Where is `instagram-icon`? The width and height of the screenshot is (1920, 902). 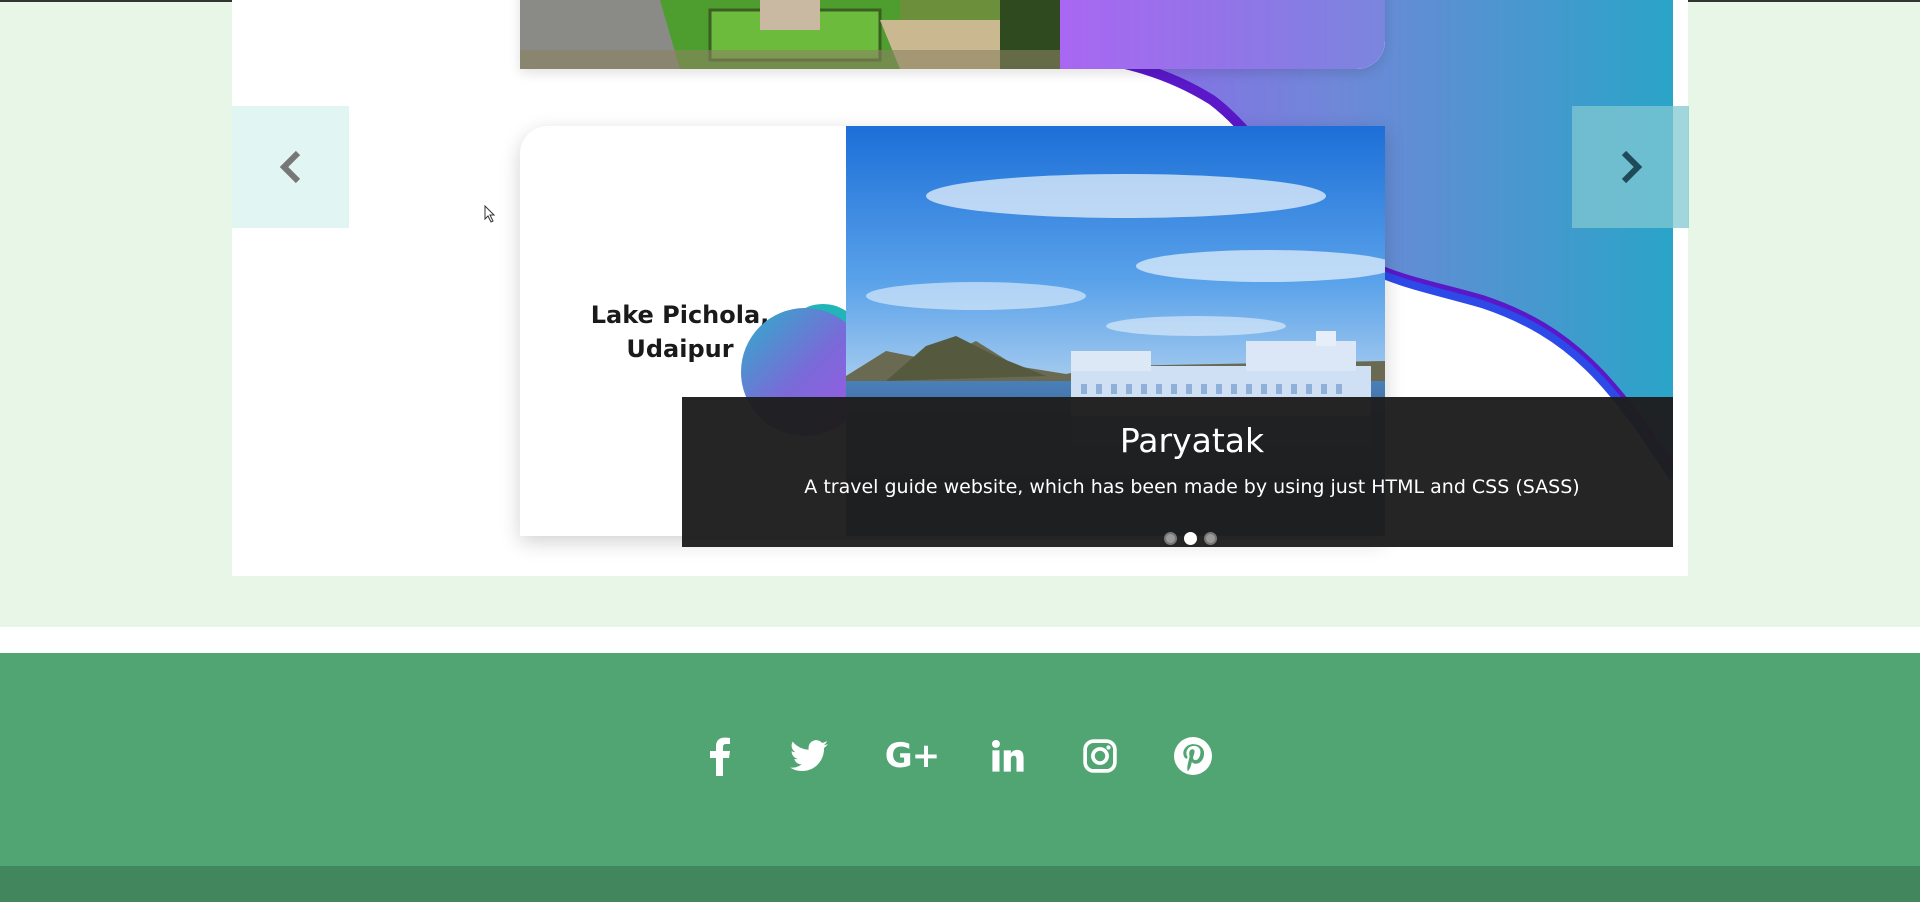
instagram-icon is located at coordinates (1100, 756).